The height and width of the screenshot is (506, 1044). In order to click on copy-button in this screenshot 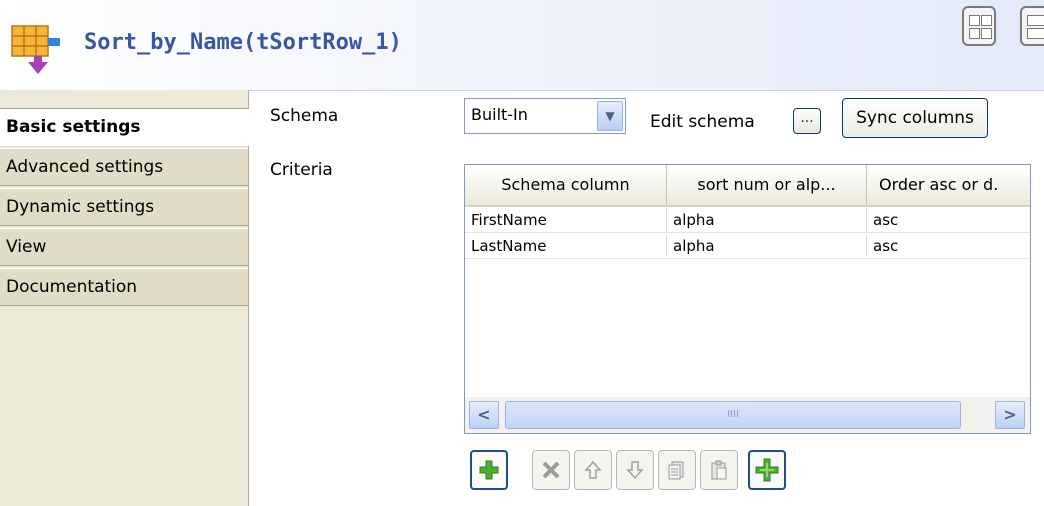, I will do `click(677, 470)`.